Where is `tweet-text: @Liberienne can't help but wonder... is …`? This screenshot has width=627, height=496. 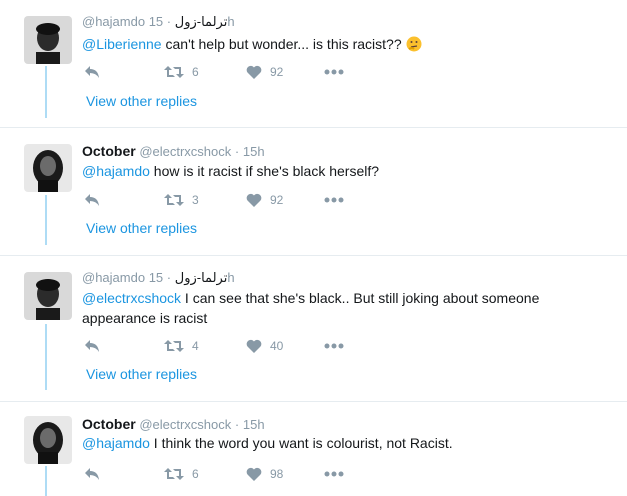 tweet-text: @Liberienne can't help but wonder... is … is located at coordinates (347, 45).